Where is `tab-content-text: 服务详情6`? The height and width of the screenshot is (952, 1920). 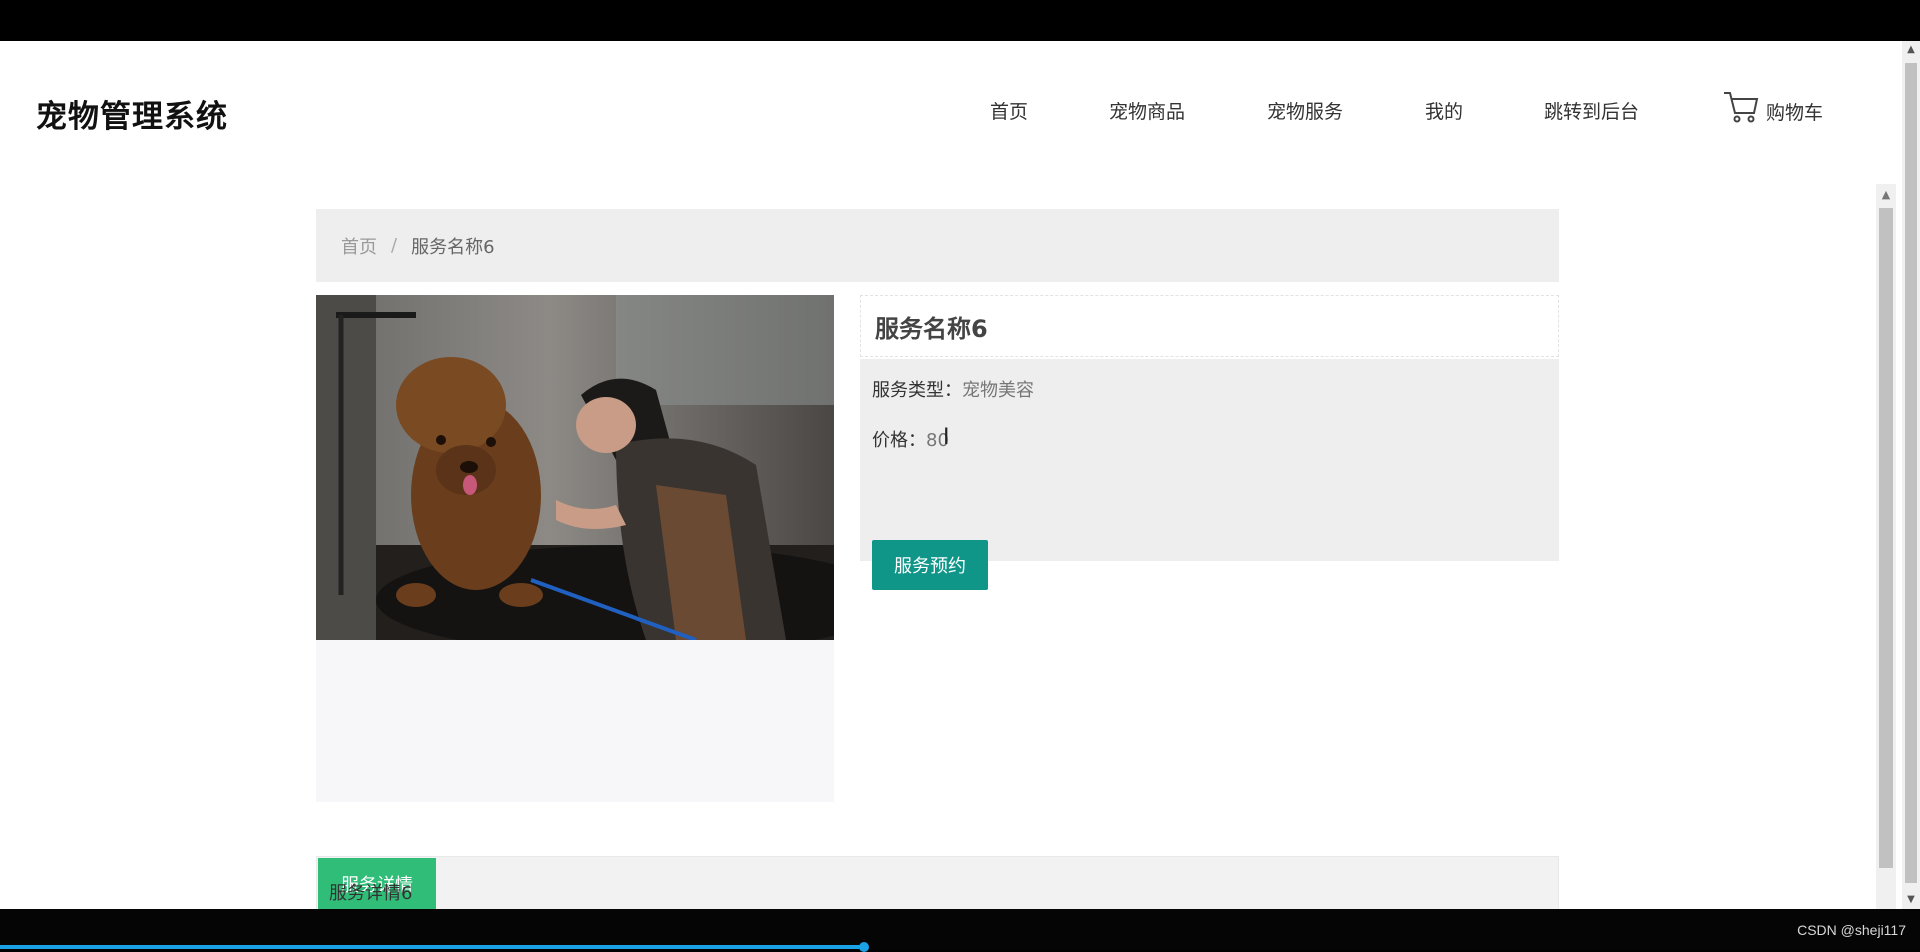 tab-content-text: 服务详情6 is located at coordinates (371, 893).